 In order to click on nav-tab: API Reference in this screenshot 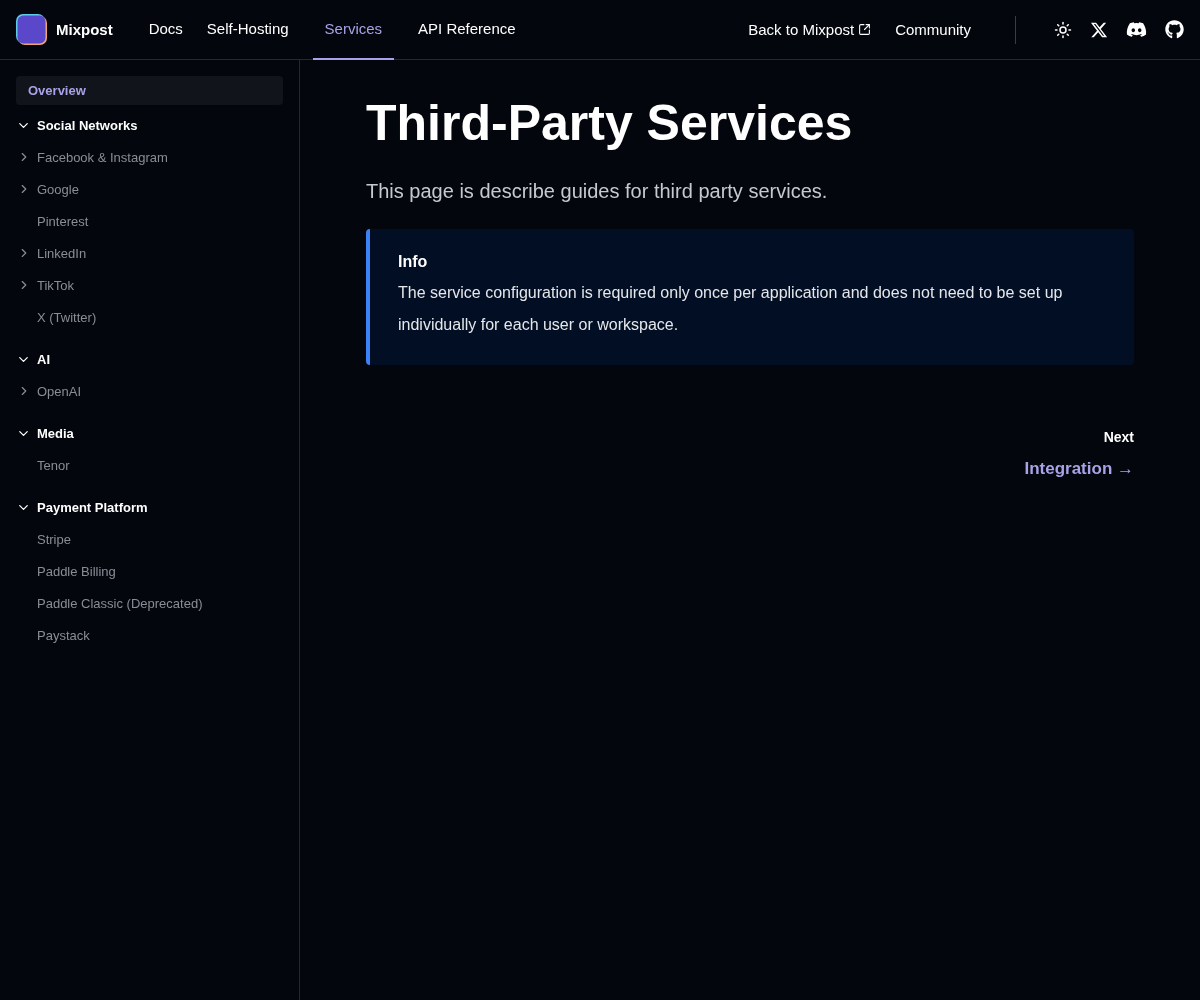, I will do `click(467, 30)`.